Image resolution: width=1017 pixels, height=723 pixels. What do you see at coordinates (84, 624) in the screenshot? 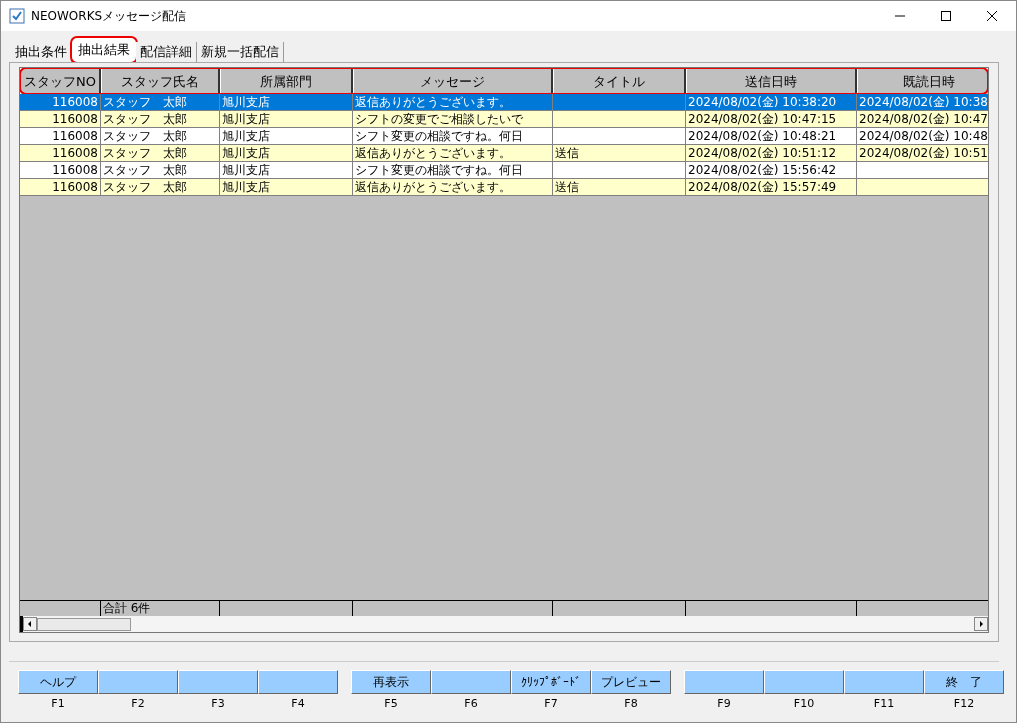
I see `scroll-thumb` at bounding box center [84, 624].